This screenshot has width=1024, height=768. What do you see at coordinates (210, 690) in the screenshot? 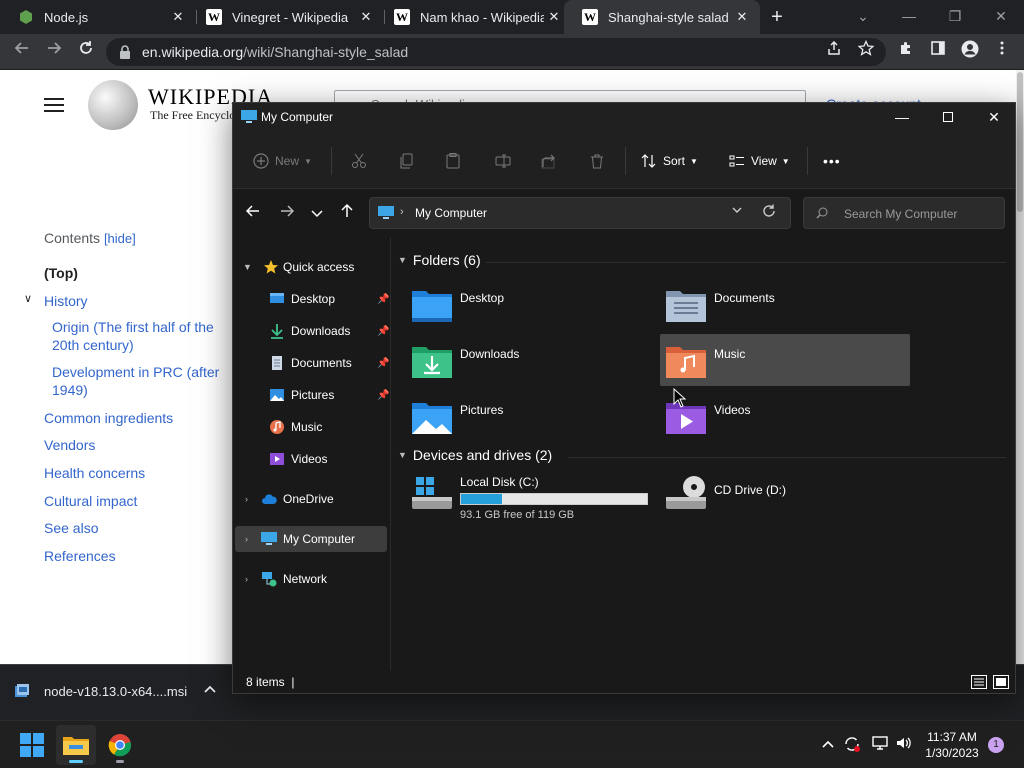
I see `download-options-button` at bounding box center [210, 690].